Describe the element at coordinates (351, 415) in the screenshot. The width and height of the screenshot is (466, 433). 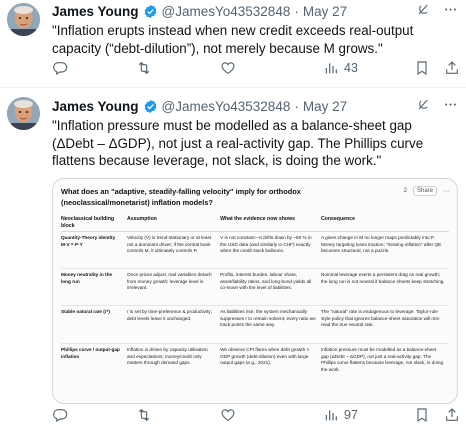
I see `views-count: 97` at that location.